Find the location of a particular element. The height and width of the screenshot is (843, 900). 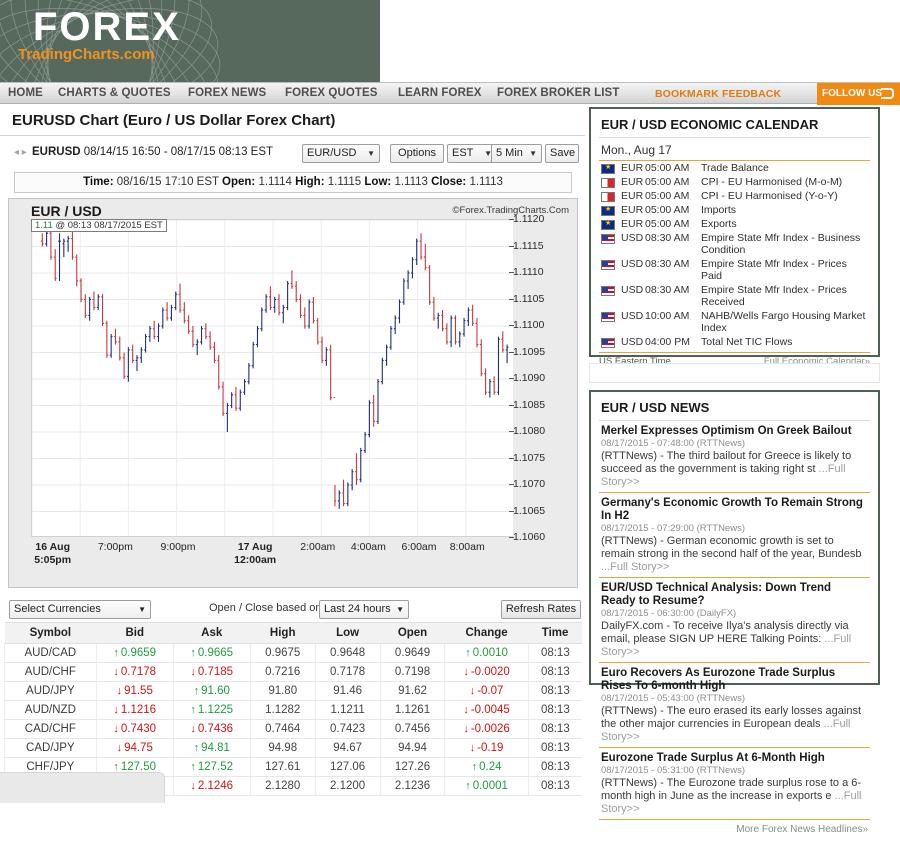

calendar-title: EUR / USD ECONOMIC CALENDAR is located at coordinates (734, 126).